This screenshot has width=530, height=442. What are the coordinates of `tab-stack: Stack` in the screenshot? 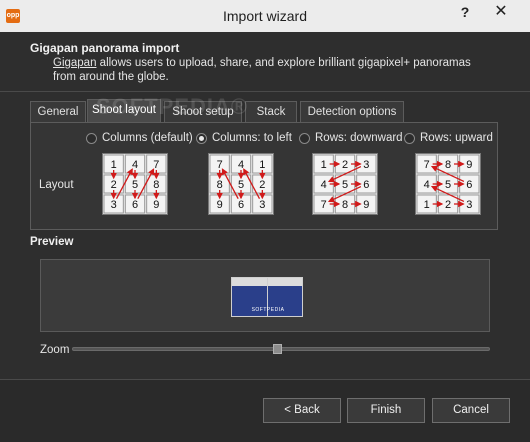 It's located at (271, 112).